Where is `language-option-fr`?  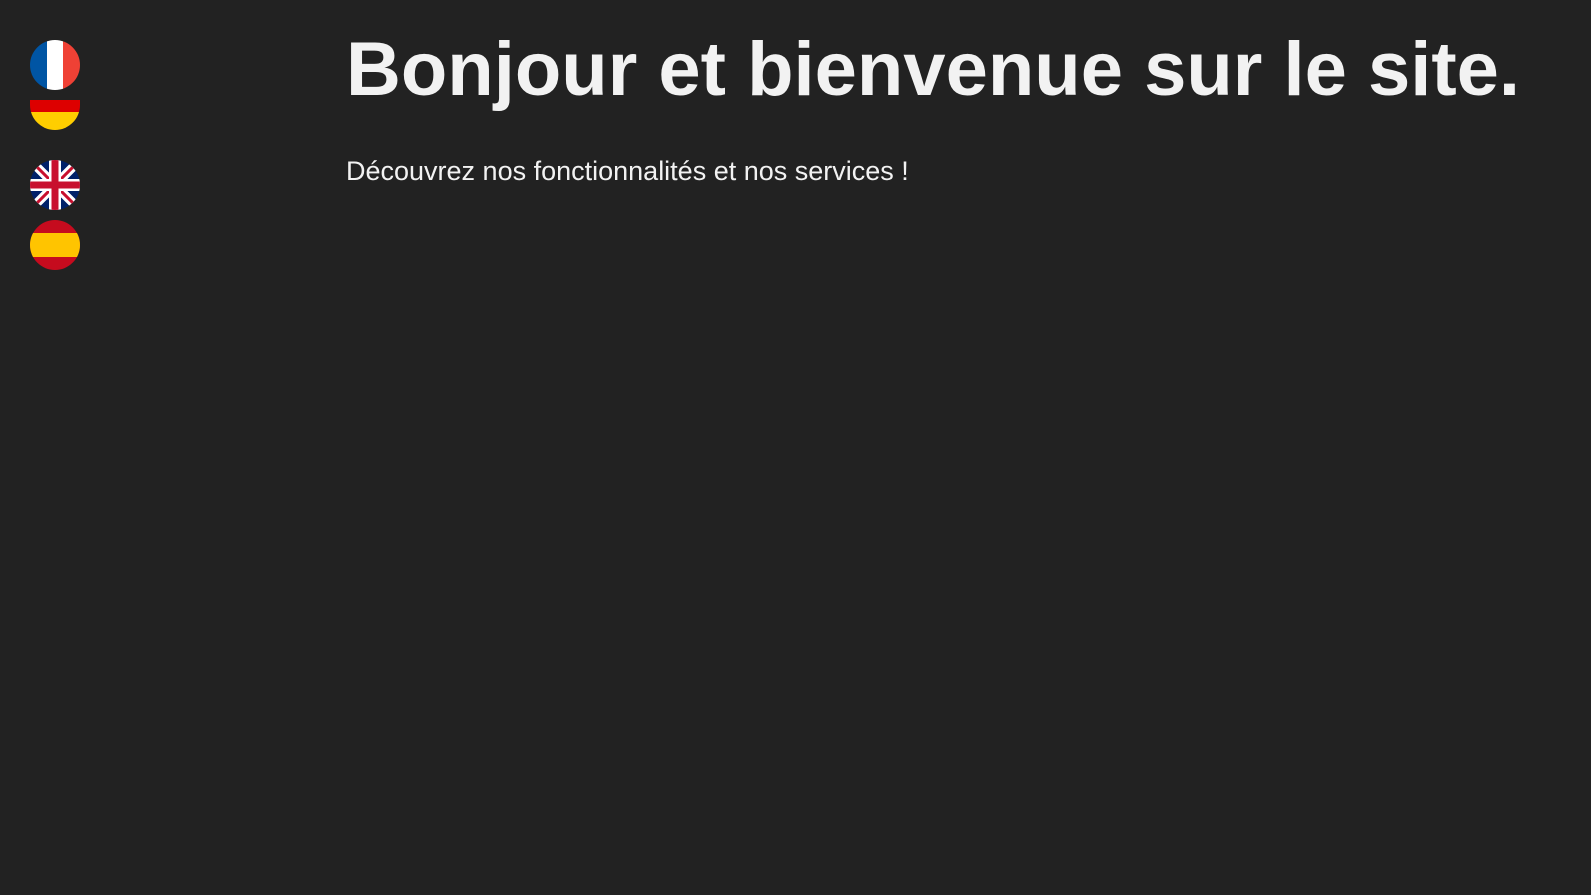
language-option-fr is located at coordinates (55, 65).